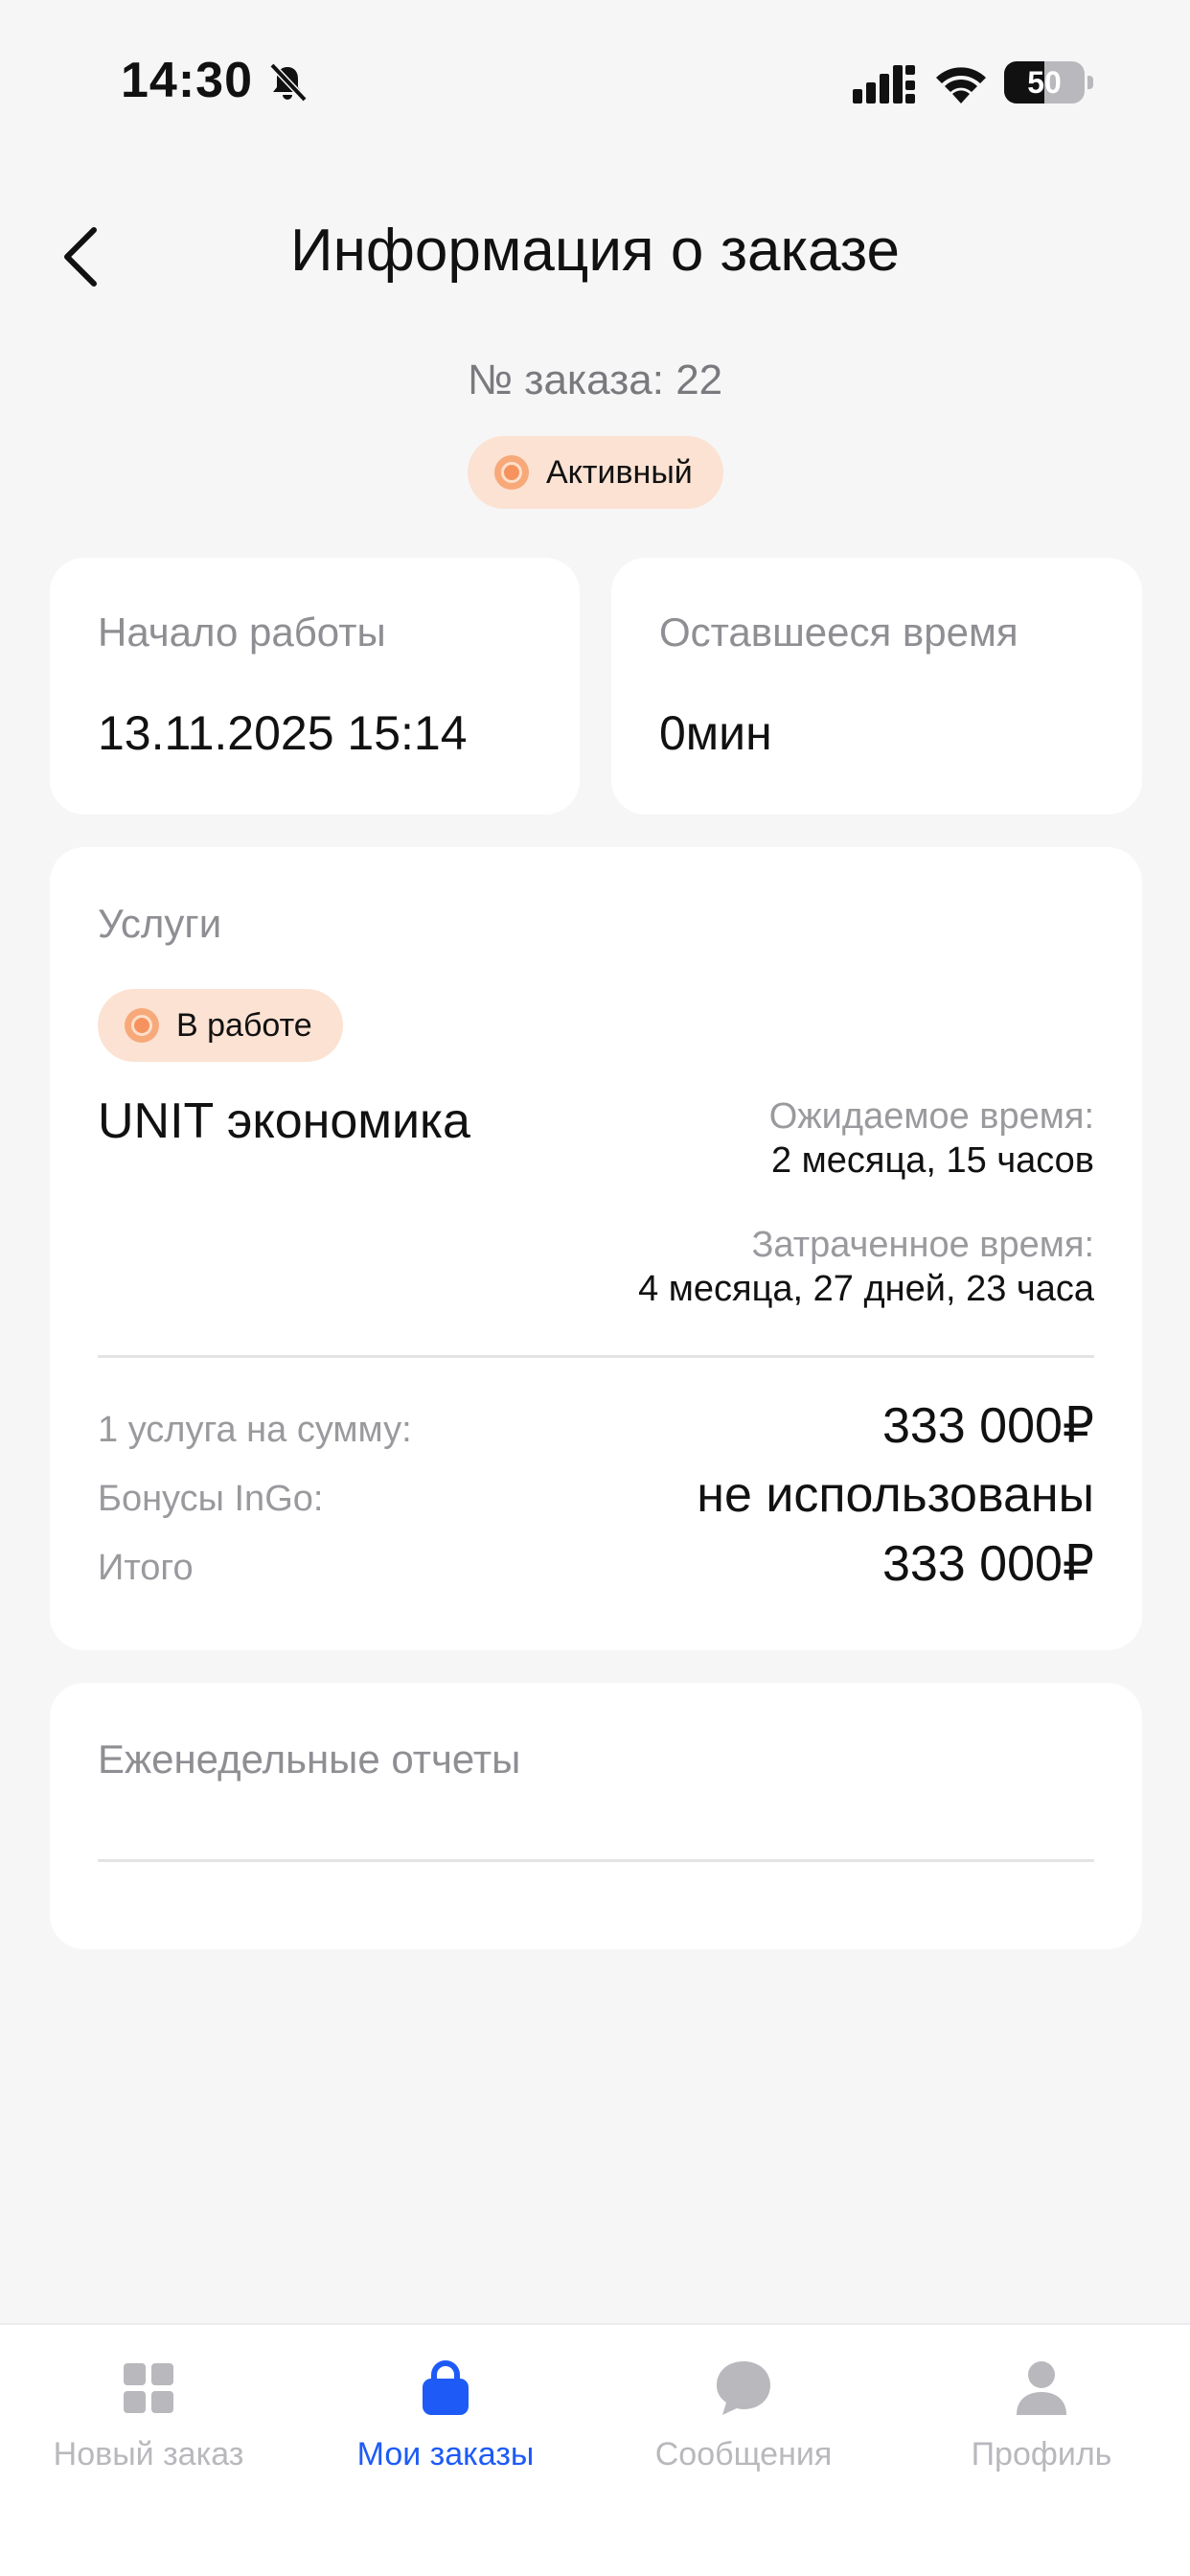 This screenshot has width=1190, height=2576. What do you see at coordinates (244, 1025) in the screenshot?
I see `service-status-label: В работе` at bounding box center [244, 1025].